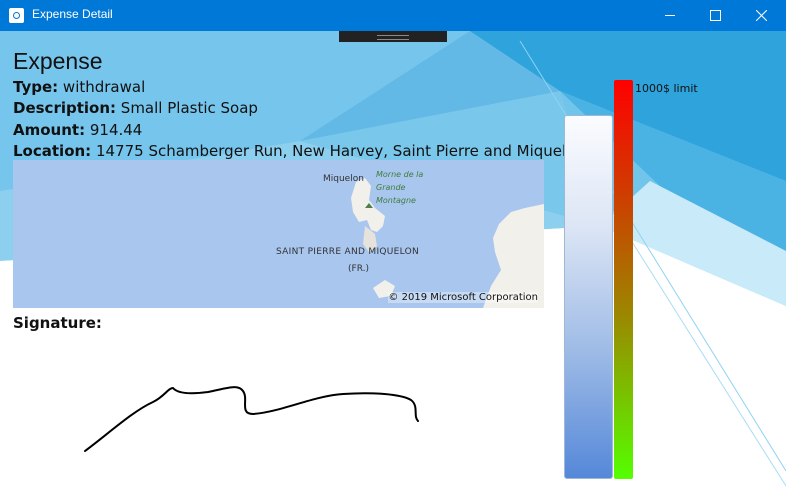  What do you see at coordinates (104, 87) in the screenshot?
I see `type-value: withdrawal` at bounding box center [104, 87].